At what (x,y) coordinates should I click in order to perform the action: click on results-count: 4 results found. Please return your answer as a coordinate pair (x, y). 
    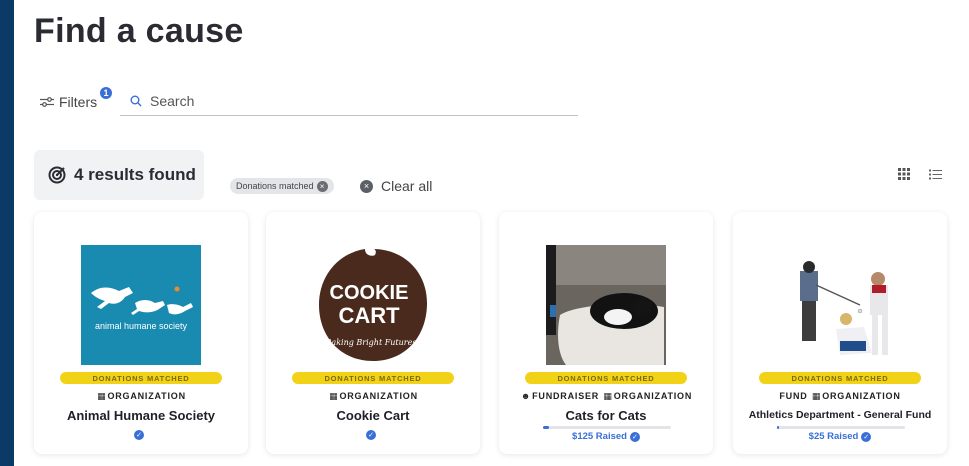
    Looking at the image, I should click on (135, 174).